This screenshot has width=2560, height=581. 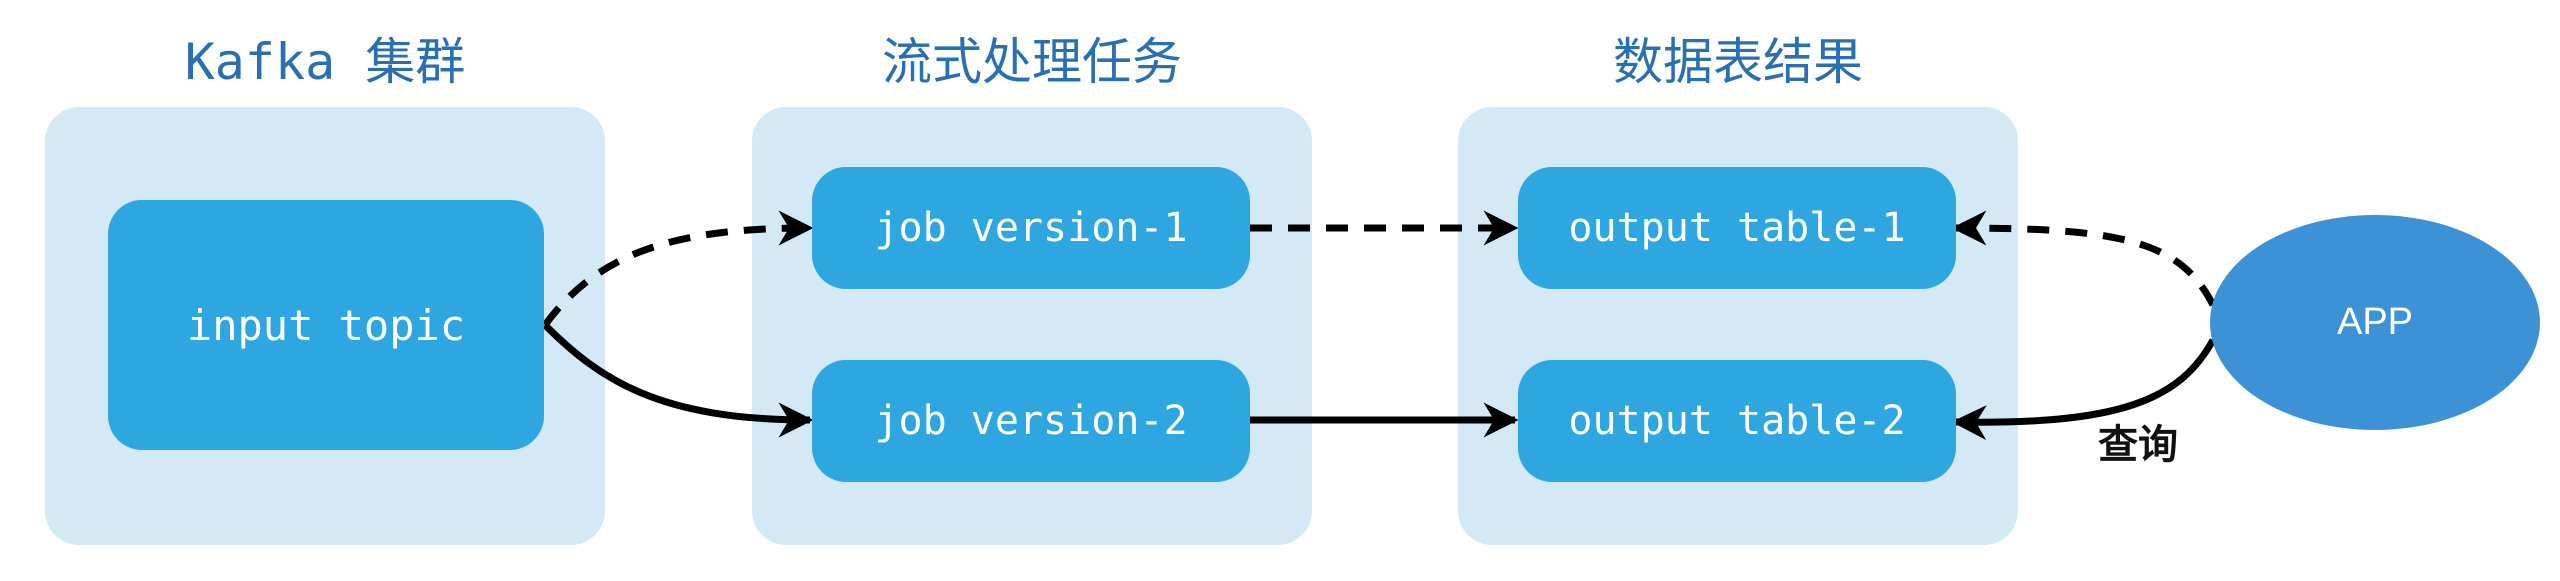 I want to click on edge-app-to-output2, so click(x=2084, y=389).